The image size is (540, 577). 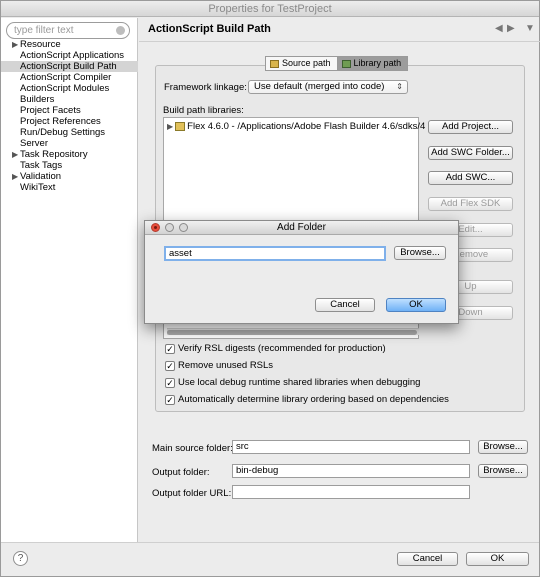 What do you see at coordinates (40, 44) in the screenshot?
I see `sidebar-item-label: Resource` at bounding box center [40, 44].